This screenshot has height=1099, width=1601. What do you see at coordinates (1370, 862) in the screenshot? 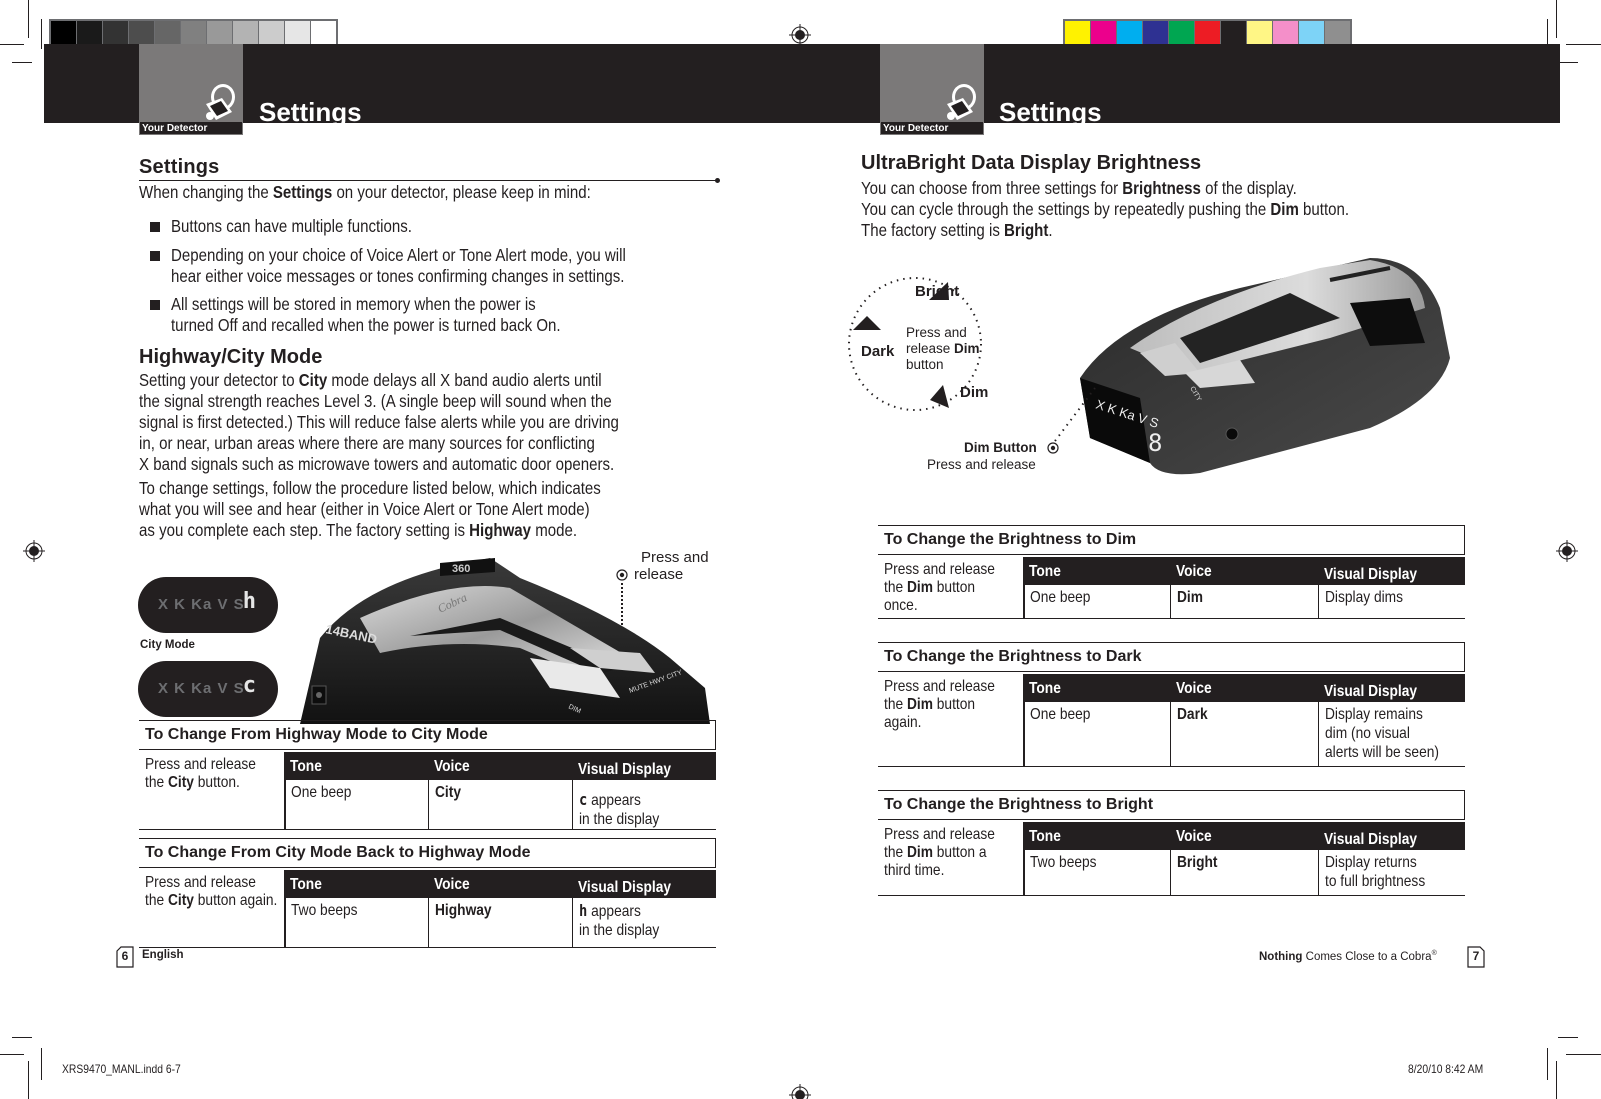
I see `text: Display returns` at bounding box center [1370, 862].